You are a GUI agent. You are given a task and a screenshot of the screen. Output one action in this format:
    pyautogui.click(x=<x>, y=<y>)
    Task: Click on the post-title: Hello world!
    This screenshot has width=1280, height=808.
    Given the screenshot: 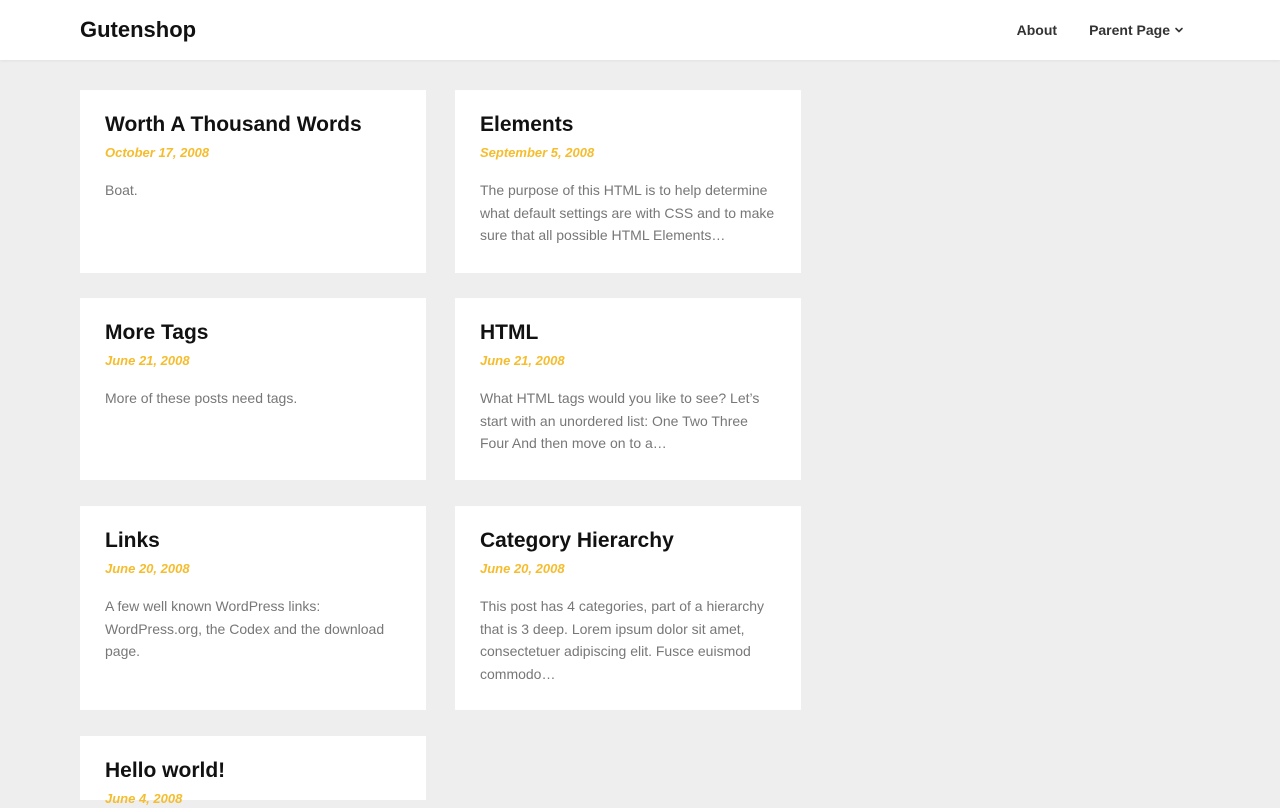 What is the action you would take?
    pyautogui.click(x=253, y=771)
    